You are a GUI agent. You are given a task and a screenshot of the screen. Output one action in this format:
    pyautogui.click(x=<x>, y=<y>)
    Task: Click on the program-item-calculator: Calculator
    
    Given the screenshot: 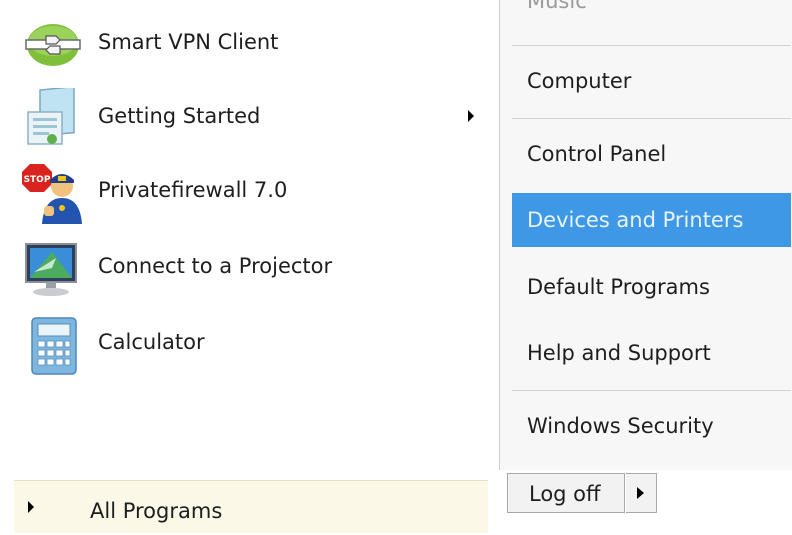 What is the action you would take?
    pyautogui.click(x=249, y=347)
    